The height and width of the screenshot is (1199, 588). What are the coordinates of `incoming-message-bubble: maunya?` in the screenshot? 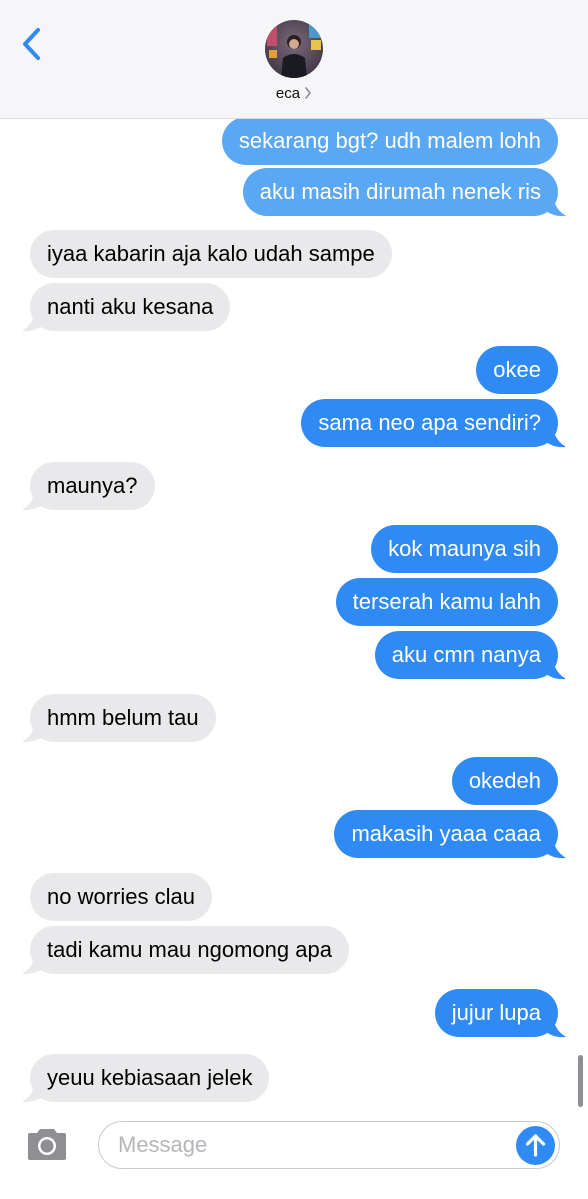 It's located at (92, 486).